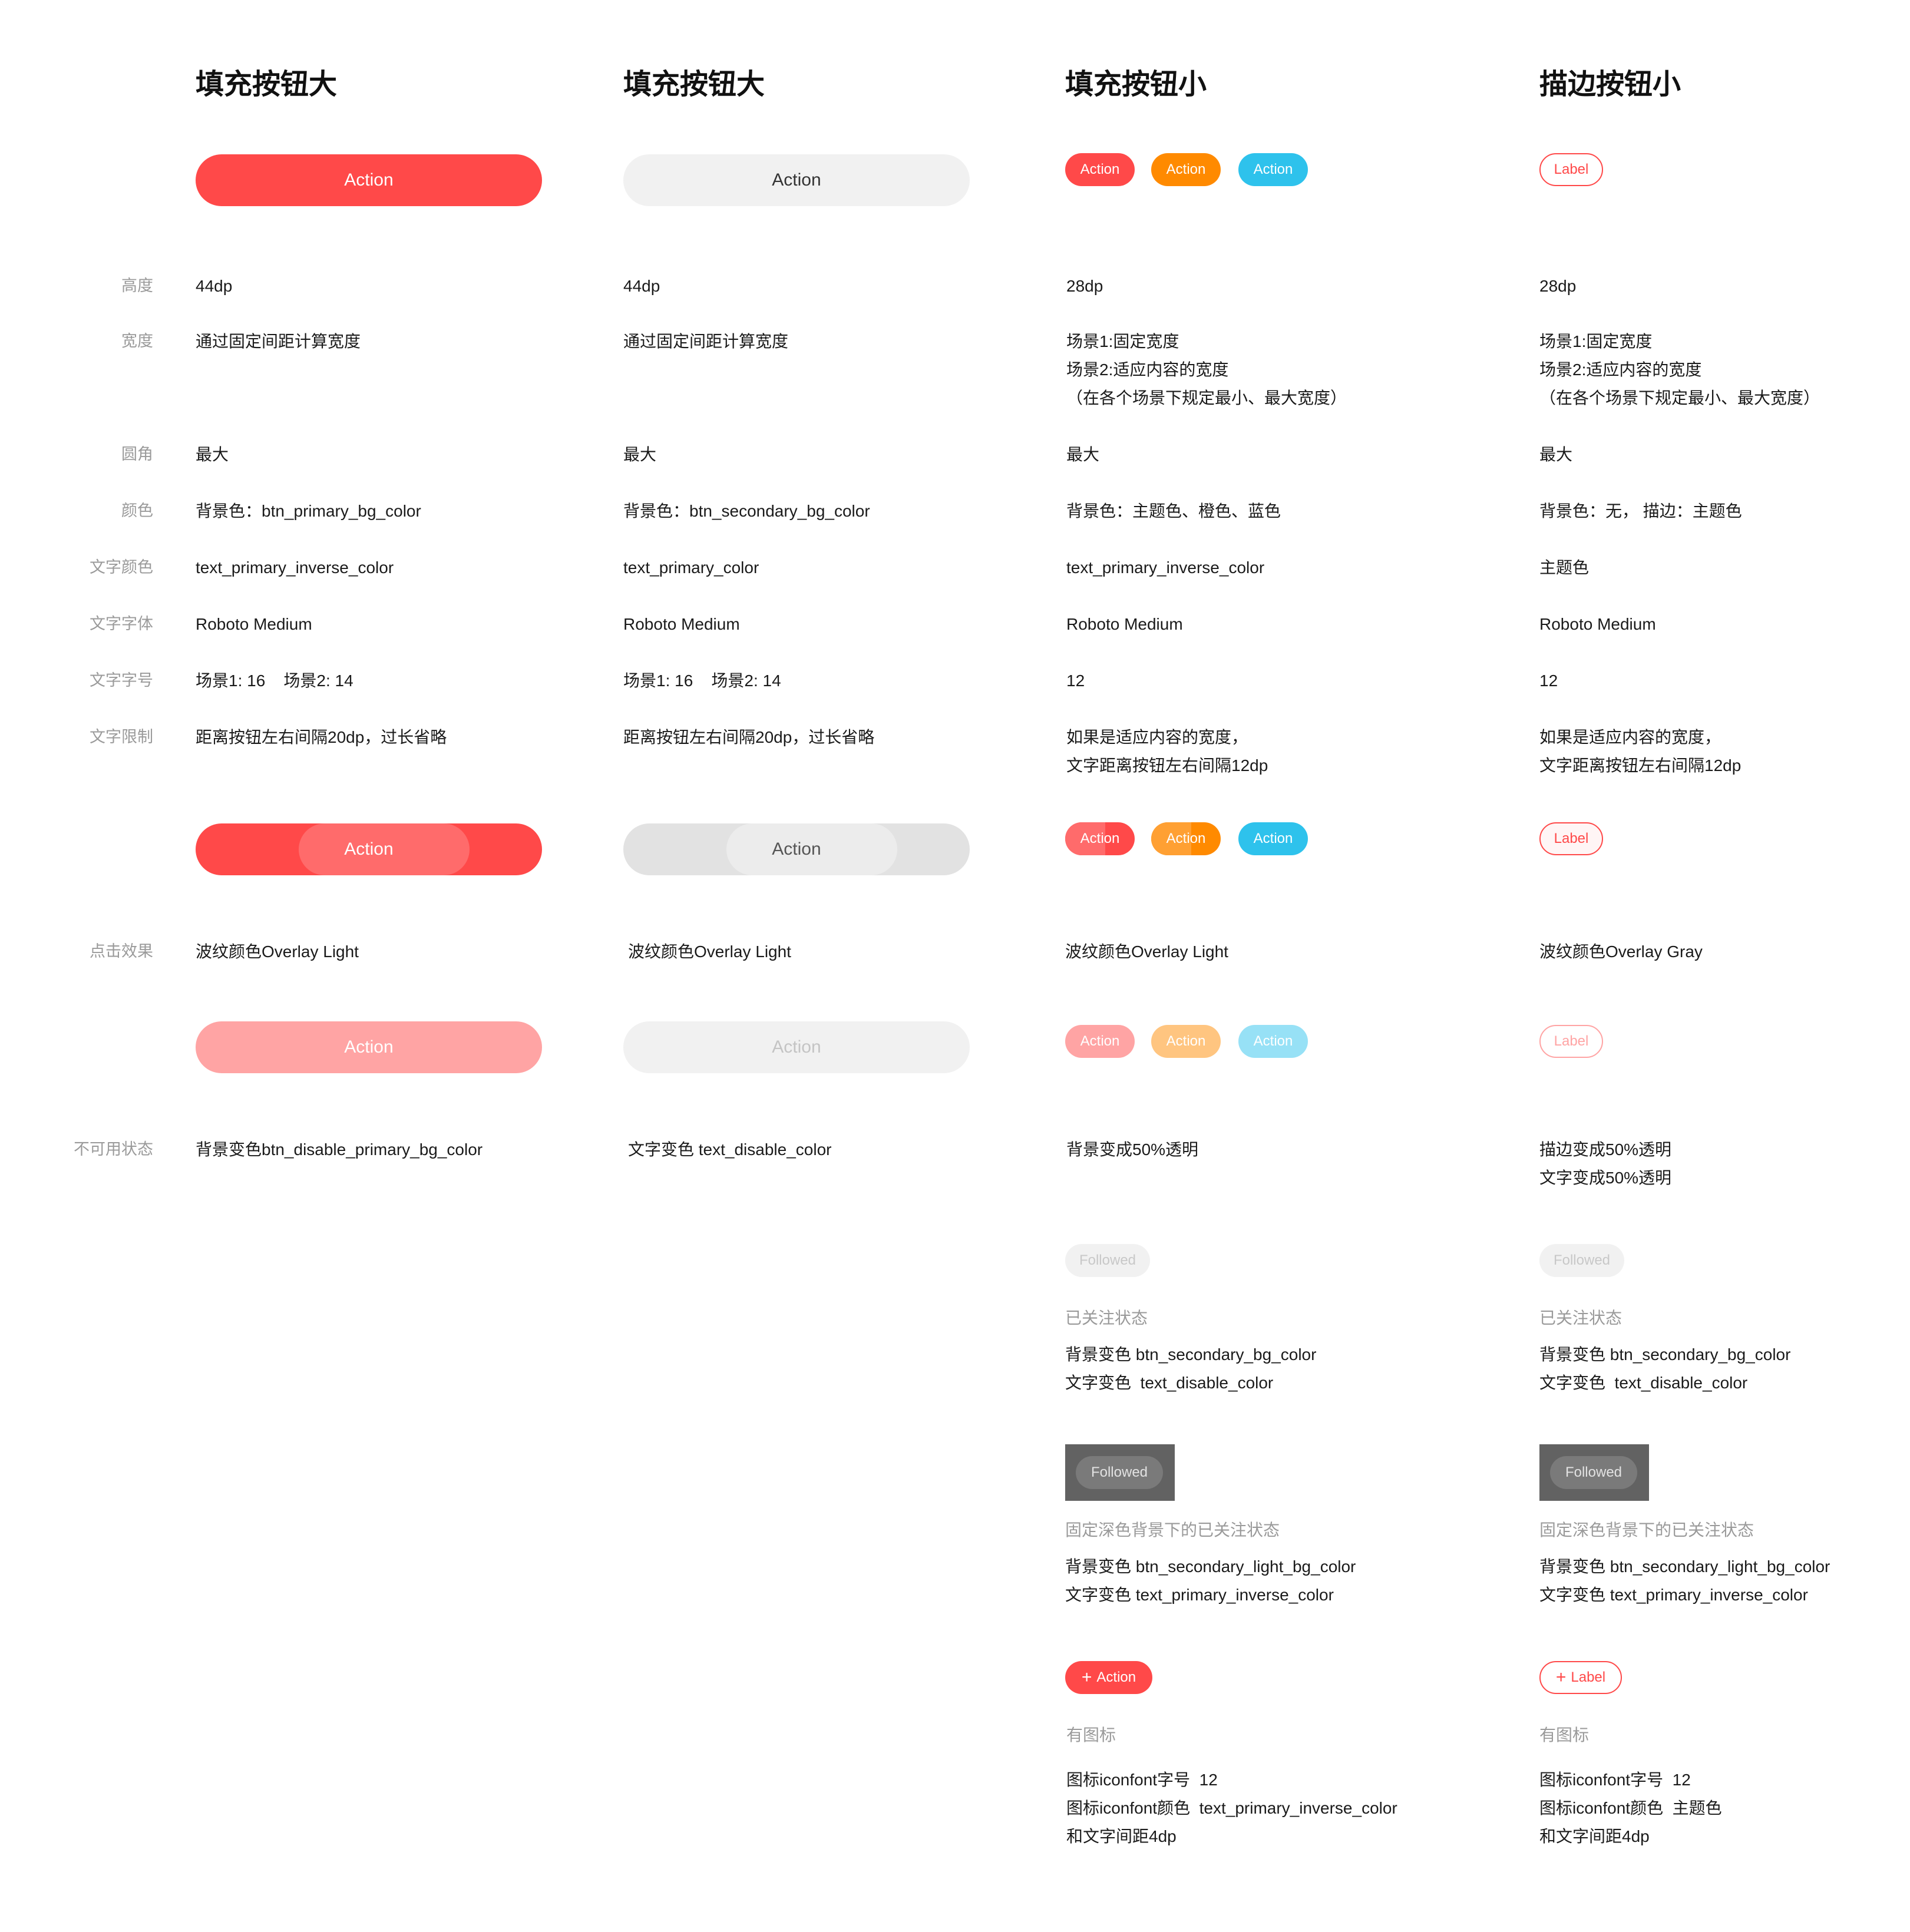 Image resolution: width=1910 pixels, height=1932 pixels. What do you see at coordinates (1170, 1383) in the screenshot?
I see `col3-followed-2: 文字变色 text_disable_color` at bounding box center [1170, 1383].